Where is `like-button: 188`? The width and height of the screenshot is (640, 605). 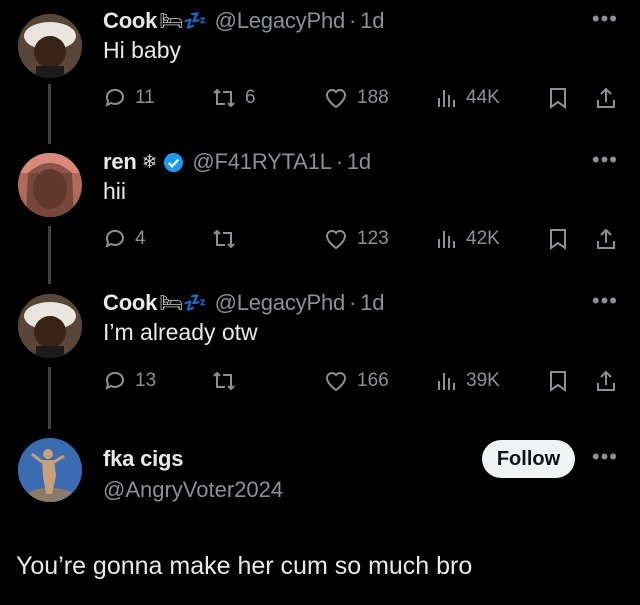
like-button: 188 is located at coordinates (356, 98).